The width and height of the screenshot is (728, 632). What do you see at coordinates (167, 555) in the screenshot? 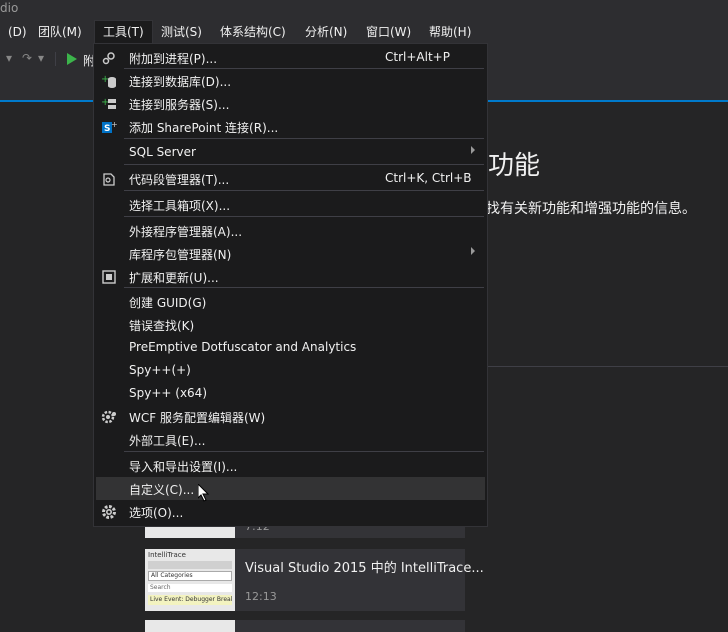
I see `thumbnail-title: IntelliTrace` at bounding box center [167, 555].